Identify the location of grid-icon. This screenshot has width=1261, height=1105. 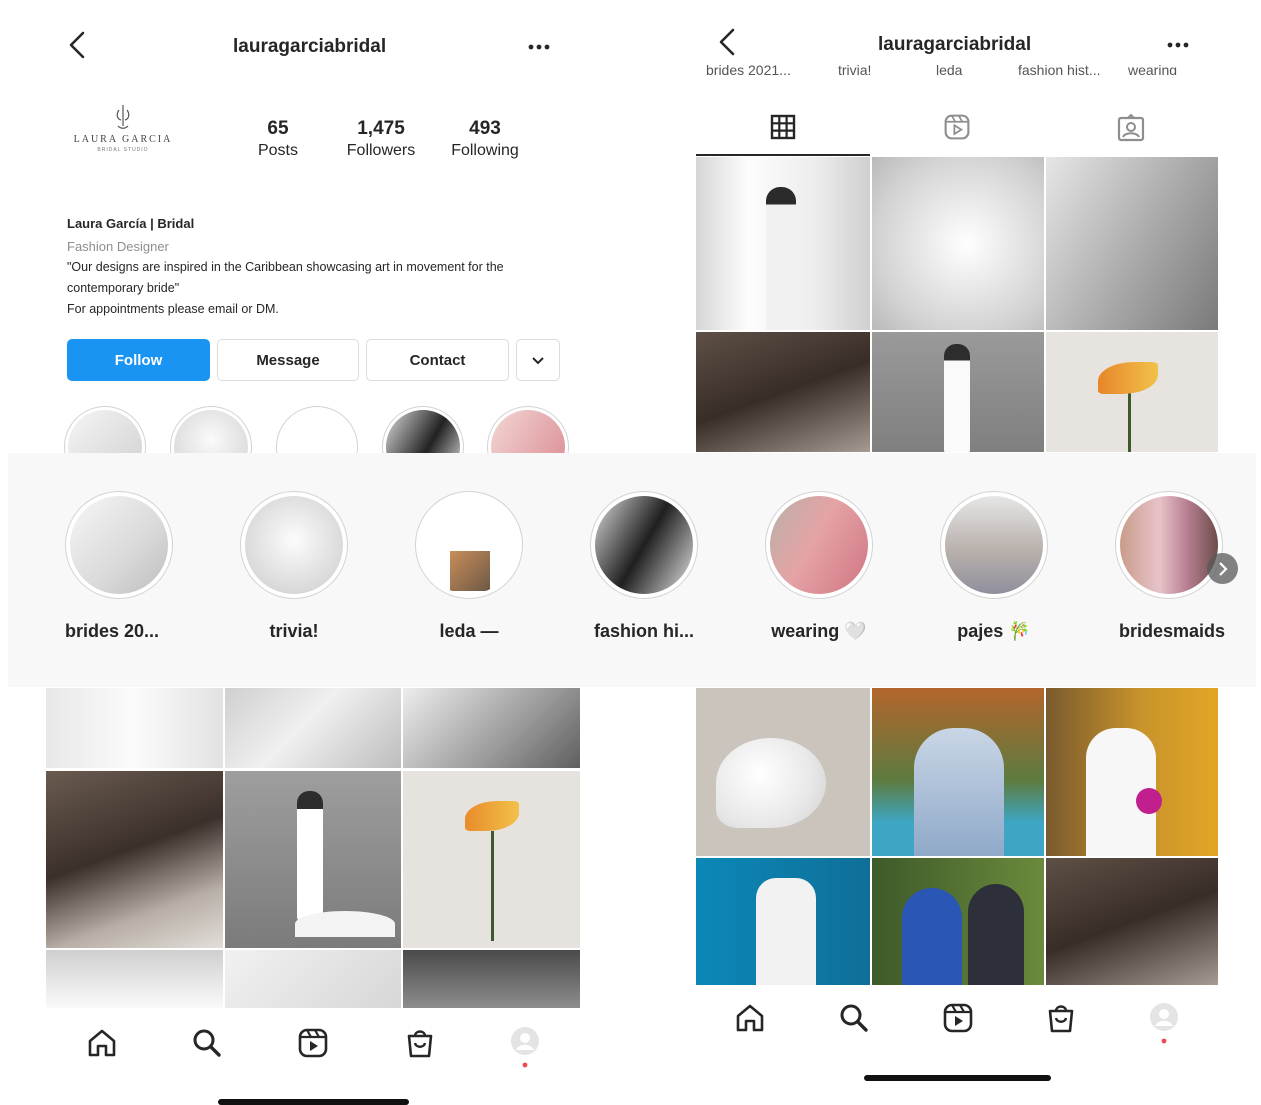
(783, 127).